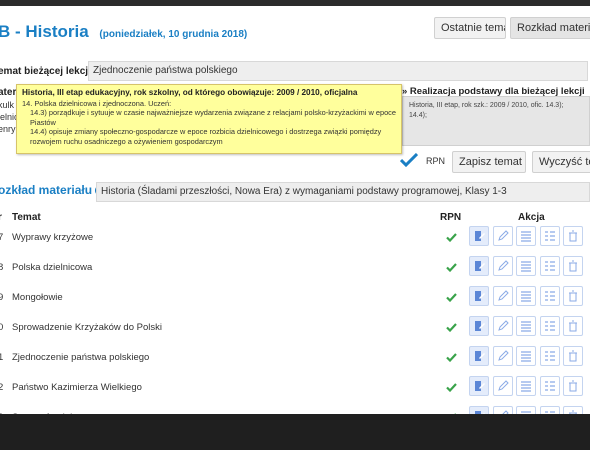 This screenshot has height=450, width=590. I want to click on table-row: 3System feudalny, so click(295, 409).